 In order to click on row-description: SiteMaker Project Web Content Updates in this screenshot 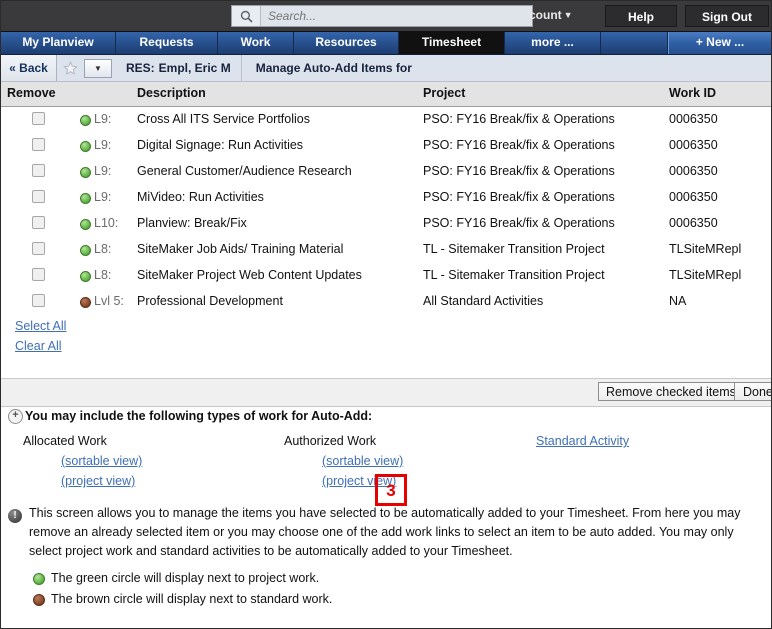, I will do `click(249, 275)`.